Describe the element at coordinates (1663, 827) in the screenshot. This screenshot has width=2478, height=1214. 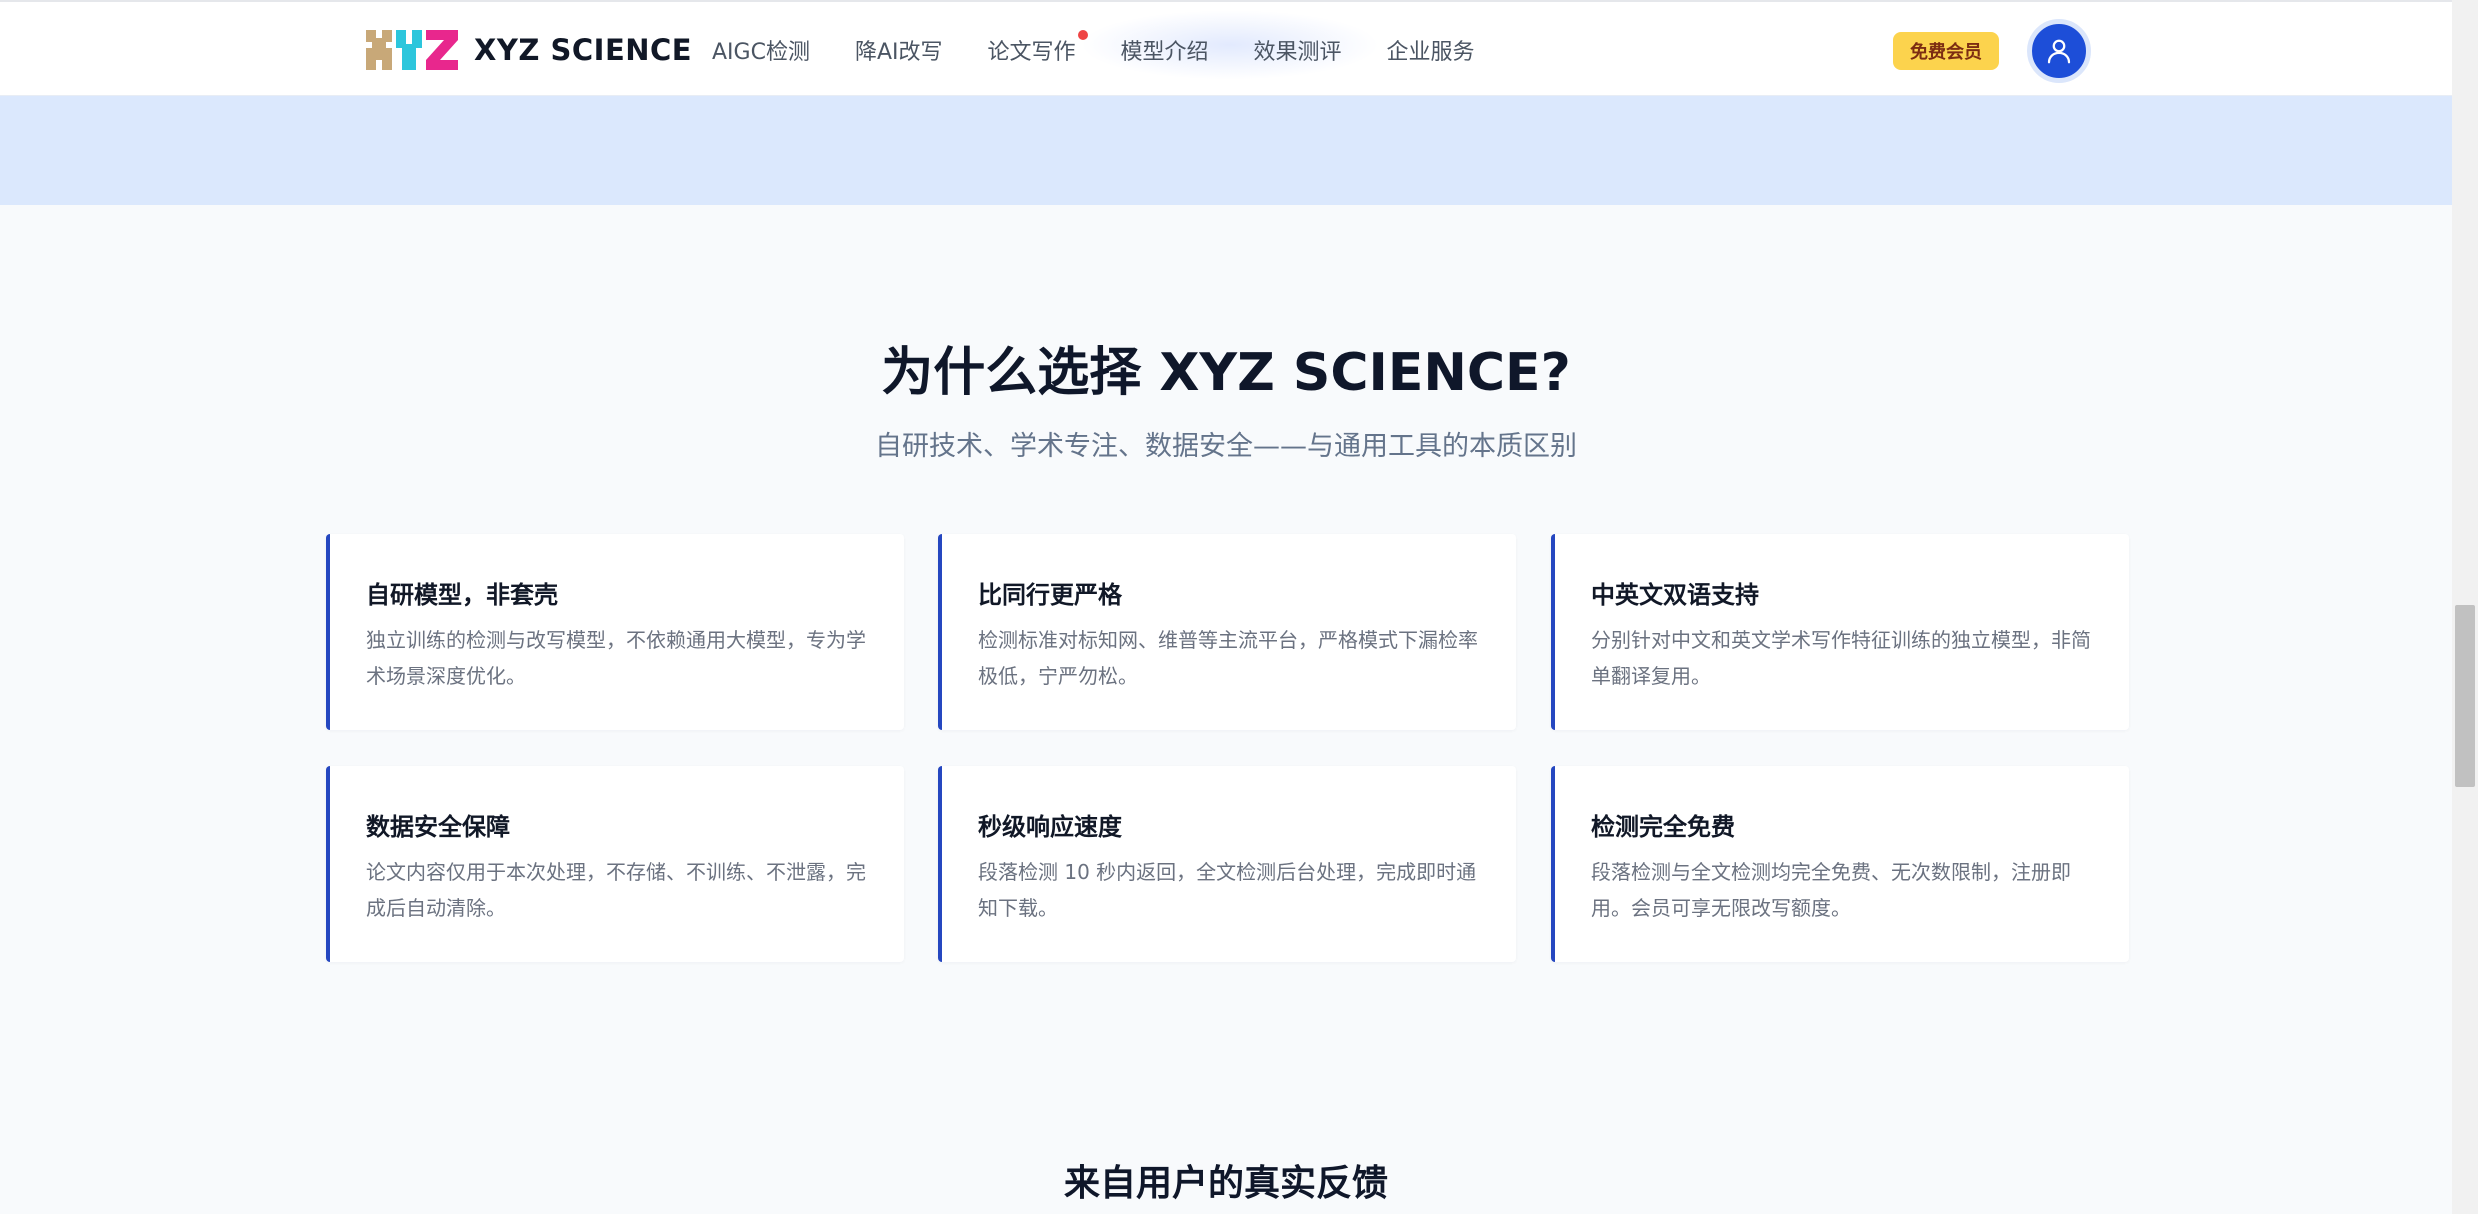
I see `feature-card-title: 检测完全免费` at that location.